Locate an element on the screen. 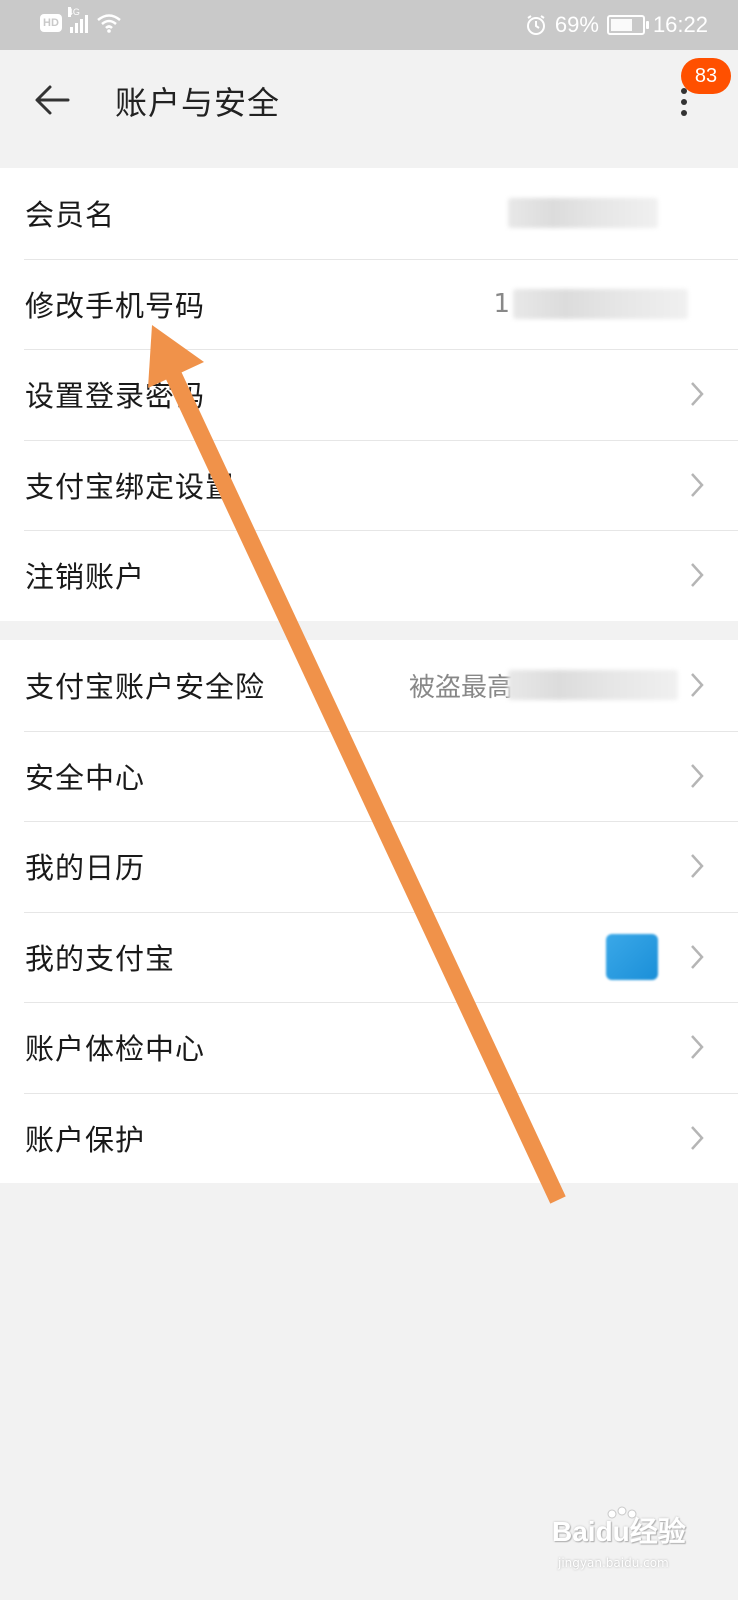 The height and width of the screenshot is (1600, 738). row-label: 账户保护 is located at coordinates (85, 1139).